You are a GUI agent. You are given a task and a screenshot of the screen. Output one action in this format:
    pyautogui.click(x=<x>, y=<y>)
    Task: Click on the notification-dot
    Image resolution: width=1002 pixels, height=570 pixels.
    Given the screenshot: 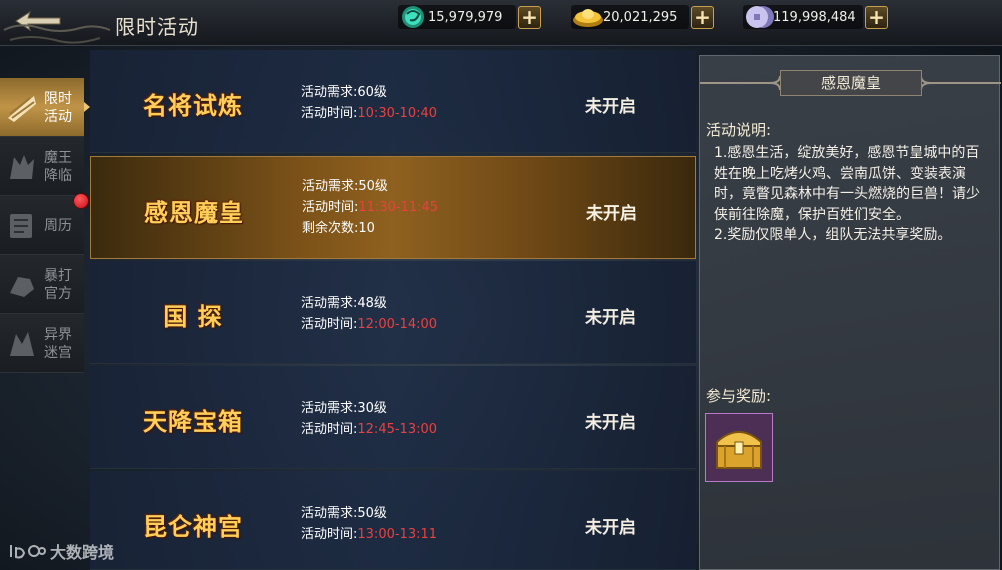 What is the action you would take?
    pyautogui.click(x=81, y=201)
    